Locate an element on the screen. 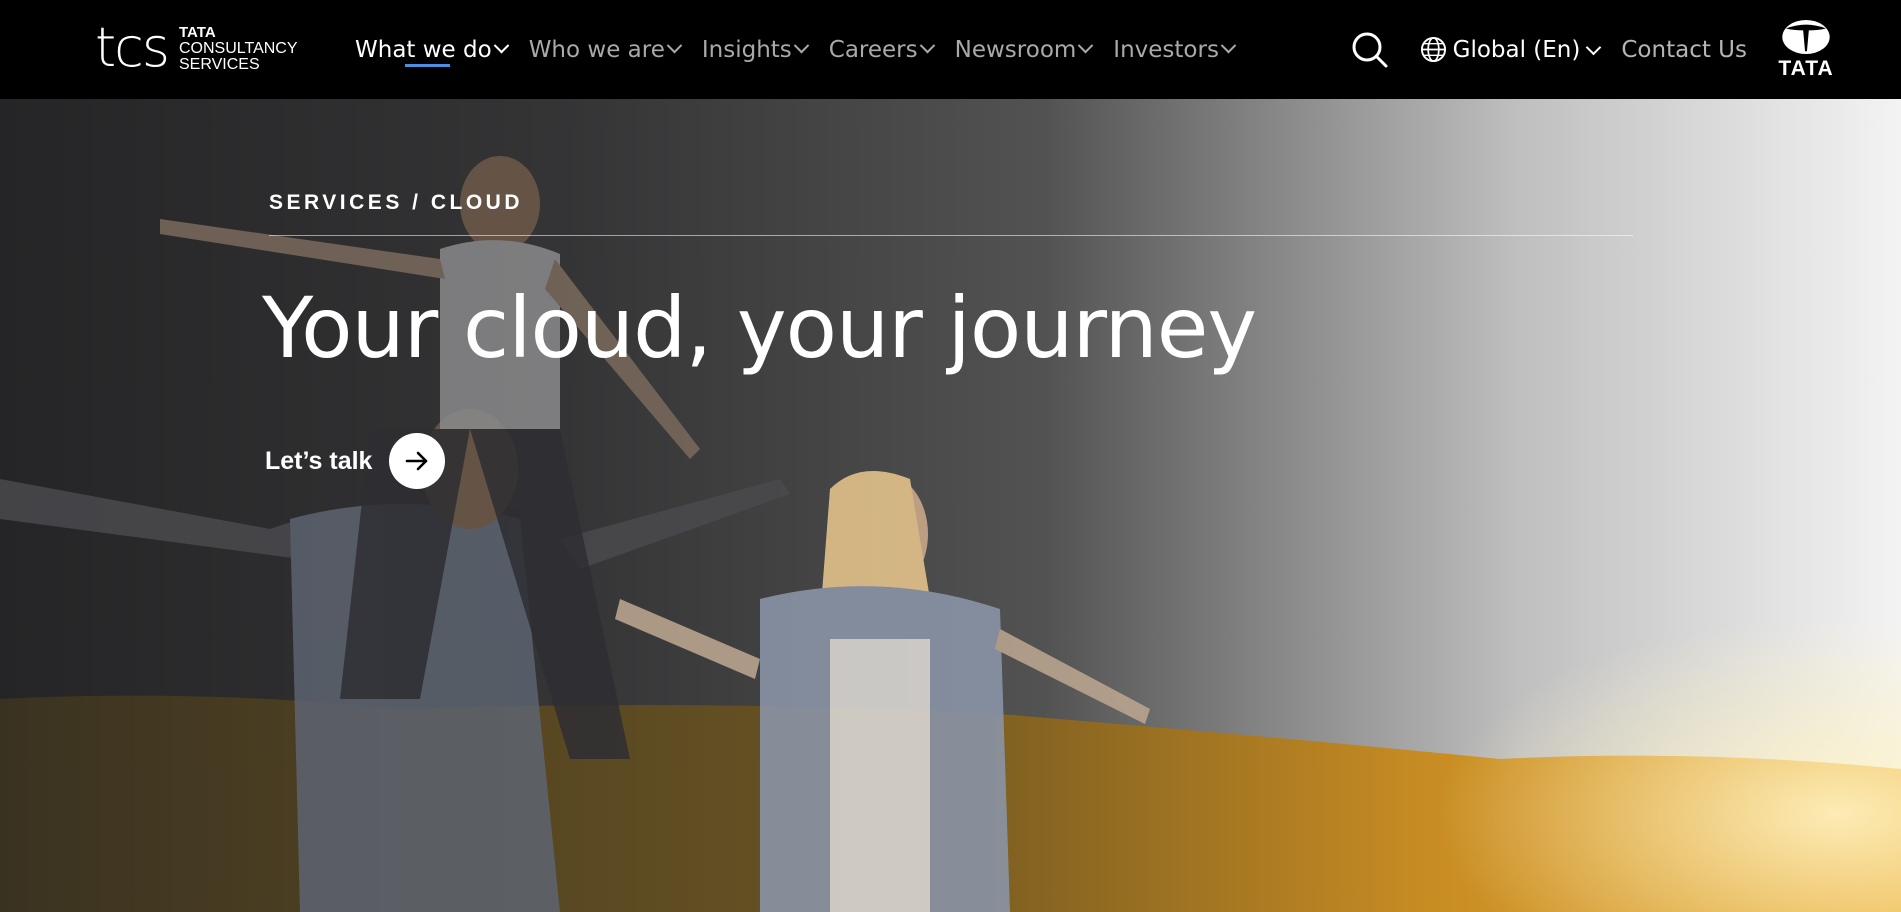  lets-talk-button: Let’s talk is located at coordinates (355, 461).